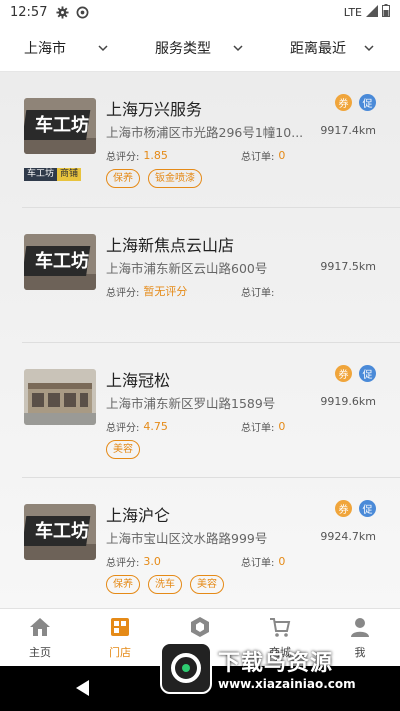 The width and height of the screenshot is (400, 711). Describe the element at coordinates (280, 627) in the screenshot. I see `cart-icon` at that location.